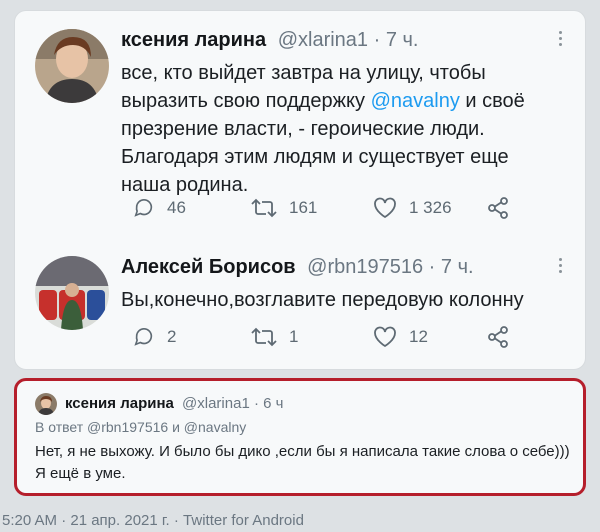  I want to click on author-name: Алексей Борисов, so click(208, 267).